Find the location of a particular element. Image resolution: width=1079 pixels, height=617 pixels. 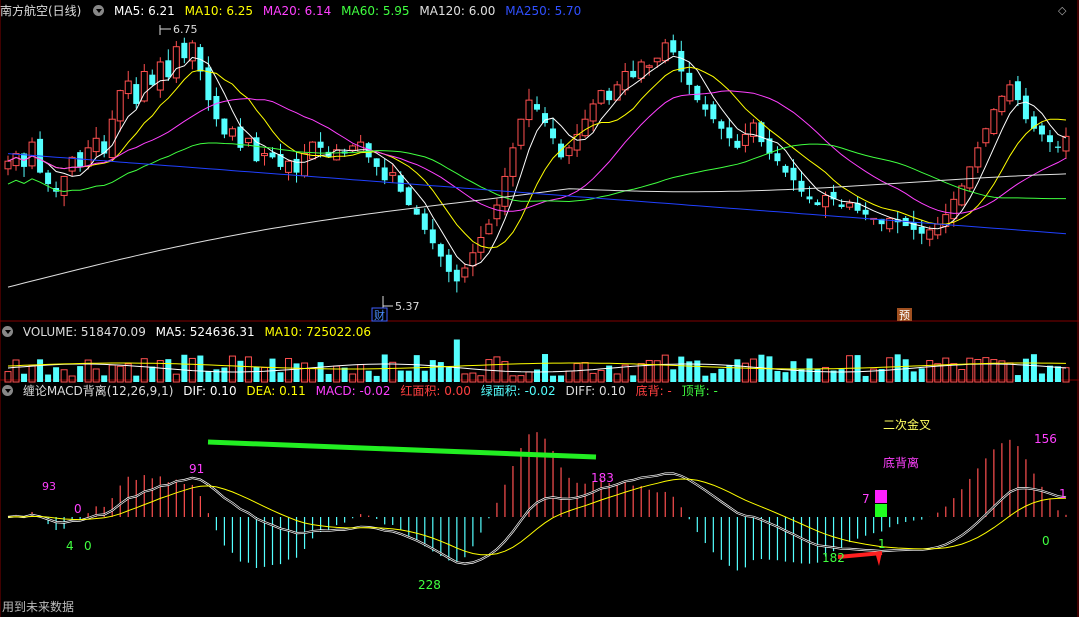

divergence-arrow-icon is located at coordinates (878, 559).